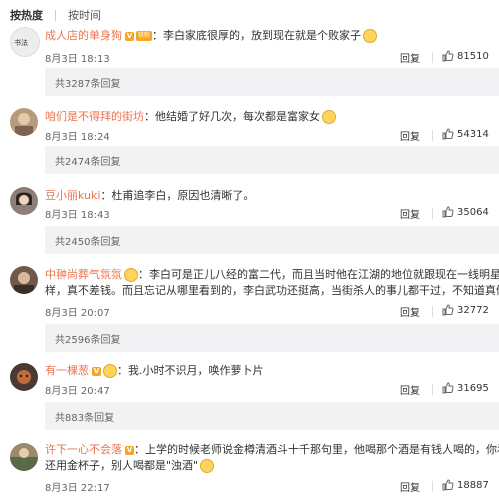  Describe the element at coordinates (83, 35) in the screenshot. I see `username: 成人店的单身狗` at that location.